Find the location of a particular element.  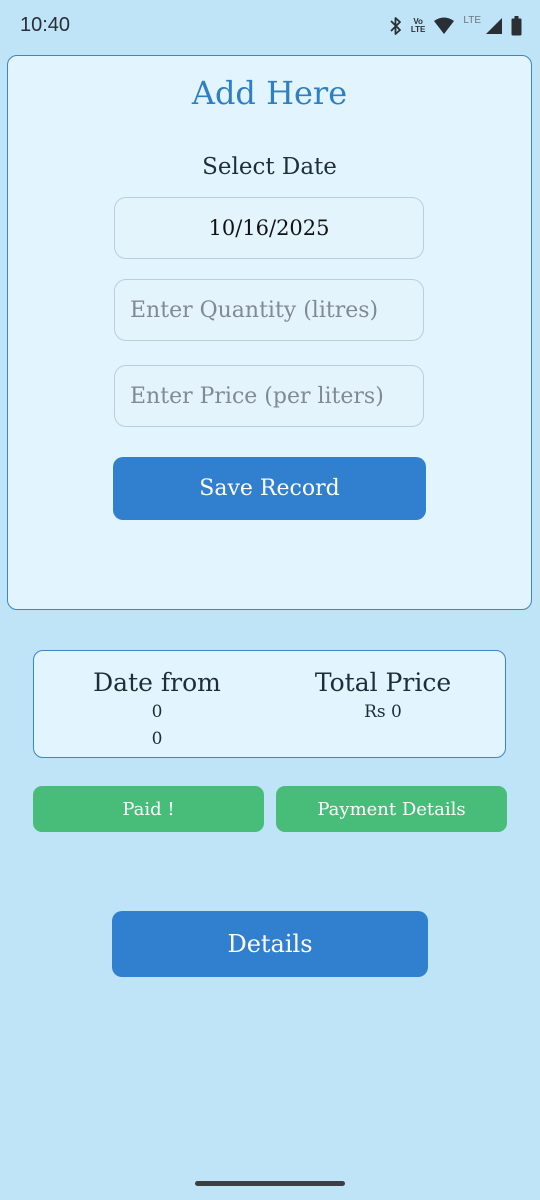

volte-icon: Vo LTE is located at coordinates (418, 26).